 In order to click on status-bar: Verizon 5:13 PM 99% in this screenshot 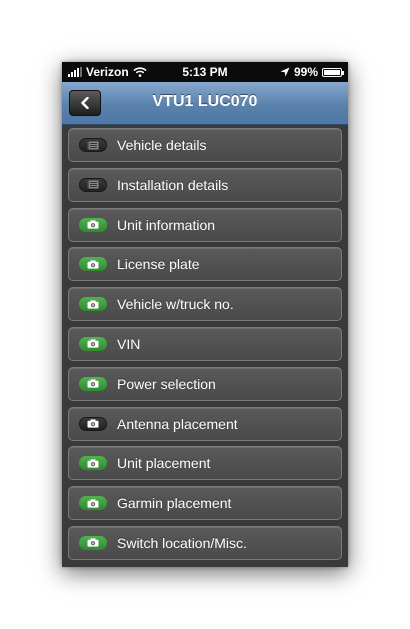, I will do `click(205, 72)`.